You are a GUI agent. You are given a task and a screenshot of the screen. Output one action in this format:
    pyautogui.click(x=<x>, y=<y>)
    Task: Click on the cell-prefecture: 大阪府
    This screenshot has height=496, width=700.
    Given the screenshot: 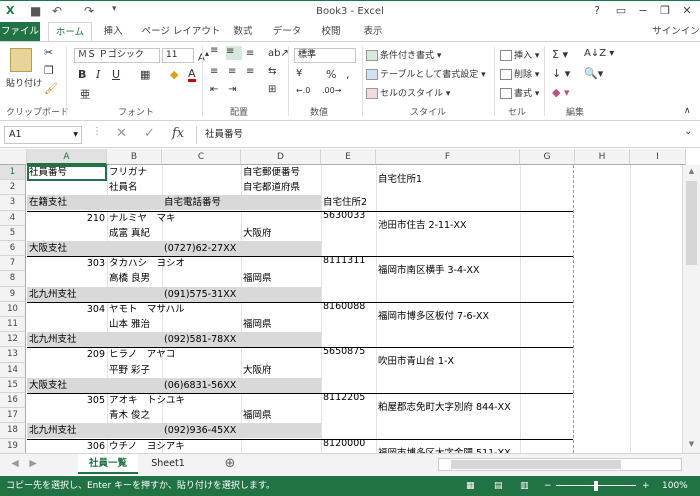 What is the action you would take?
    pyautogui.click(x=257, y=233)
    